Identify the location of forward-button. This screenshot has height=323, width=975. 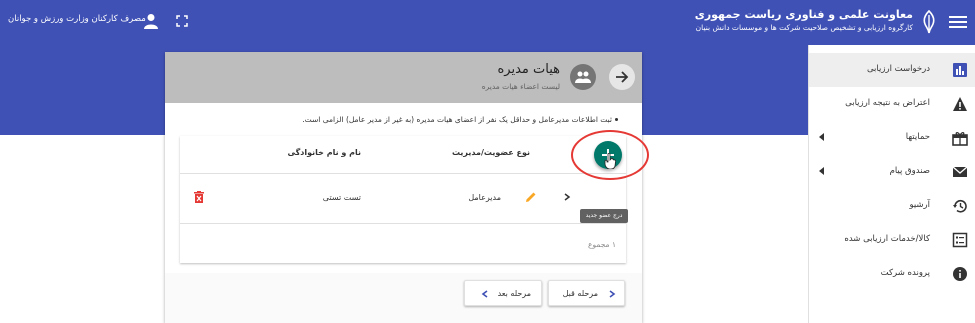
(622, 77).